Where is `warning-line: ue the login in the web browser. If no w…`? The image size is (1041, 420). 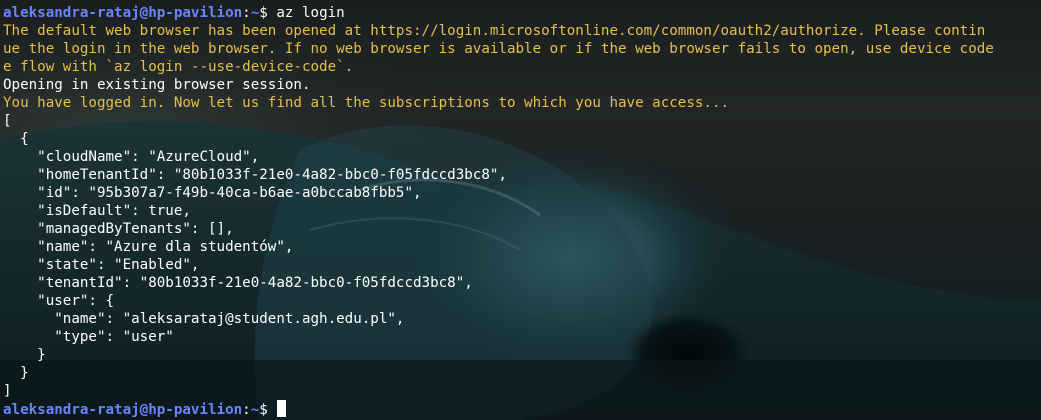 warning-line: ue the login in the web browser. If no w… is located at coordinates (498, 49).